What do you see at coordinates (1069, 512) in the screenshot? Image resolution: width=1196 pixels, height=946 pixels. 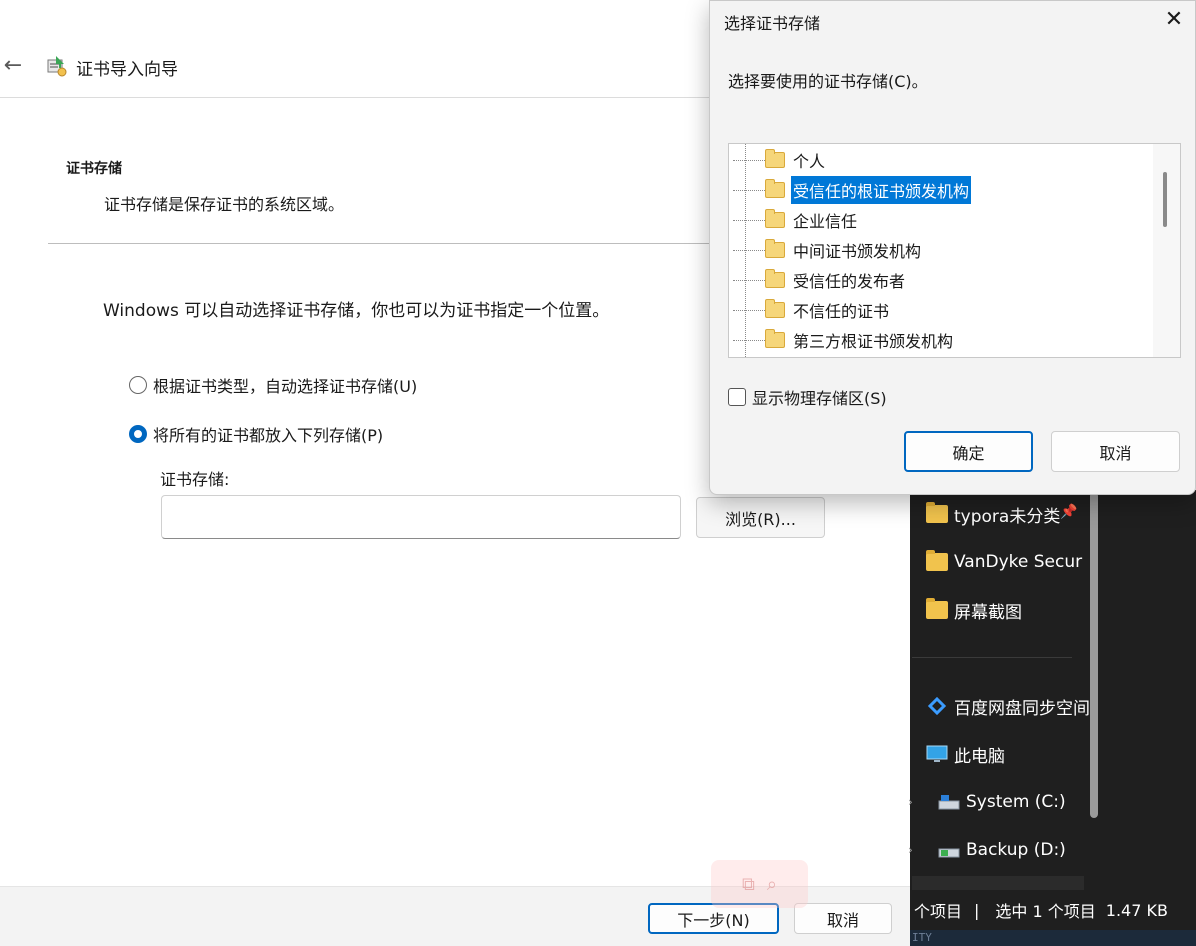 I see `pin-icon: 📌` at bounding box center [1069, 512].